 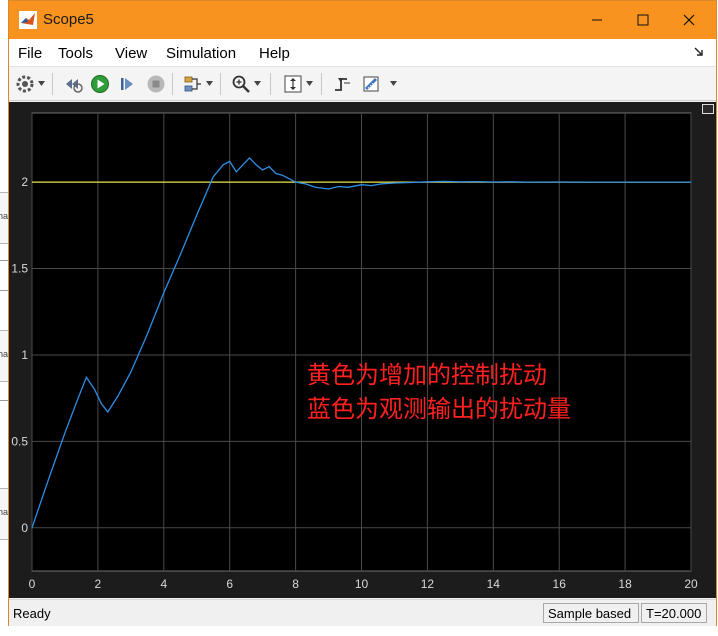 What do you see at coordinates (28, 20) in the screenshot?
I see `matlab-logo-icon` at bounding box center [28, 20].